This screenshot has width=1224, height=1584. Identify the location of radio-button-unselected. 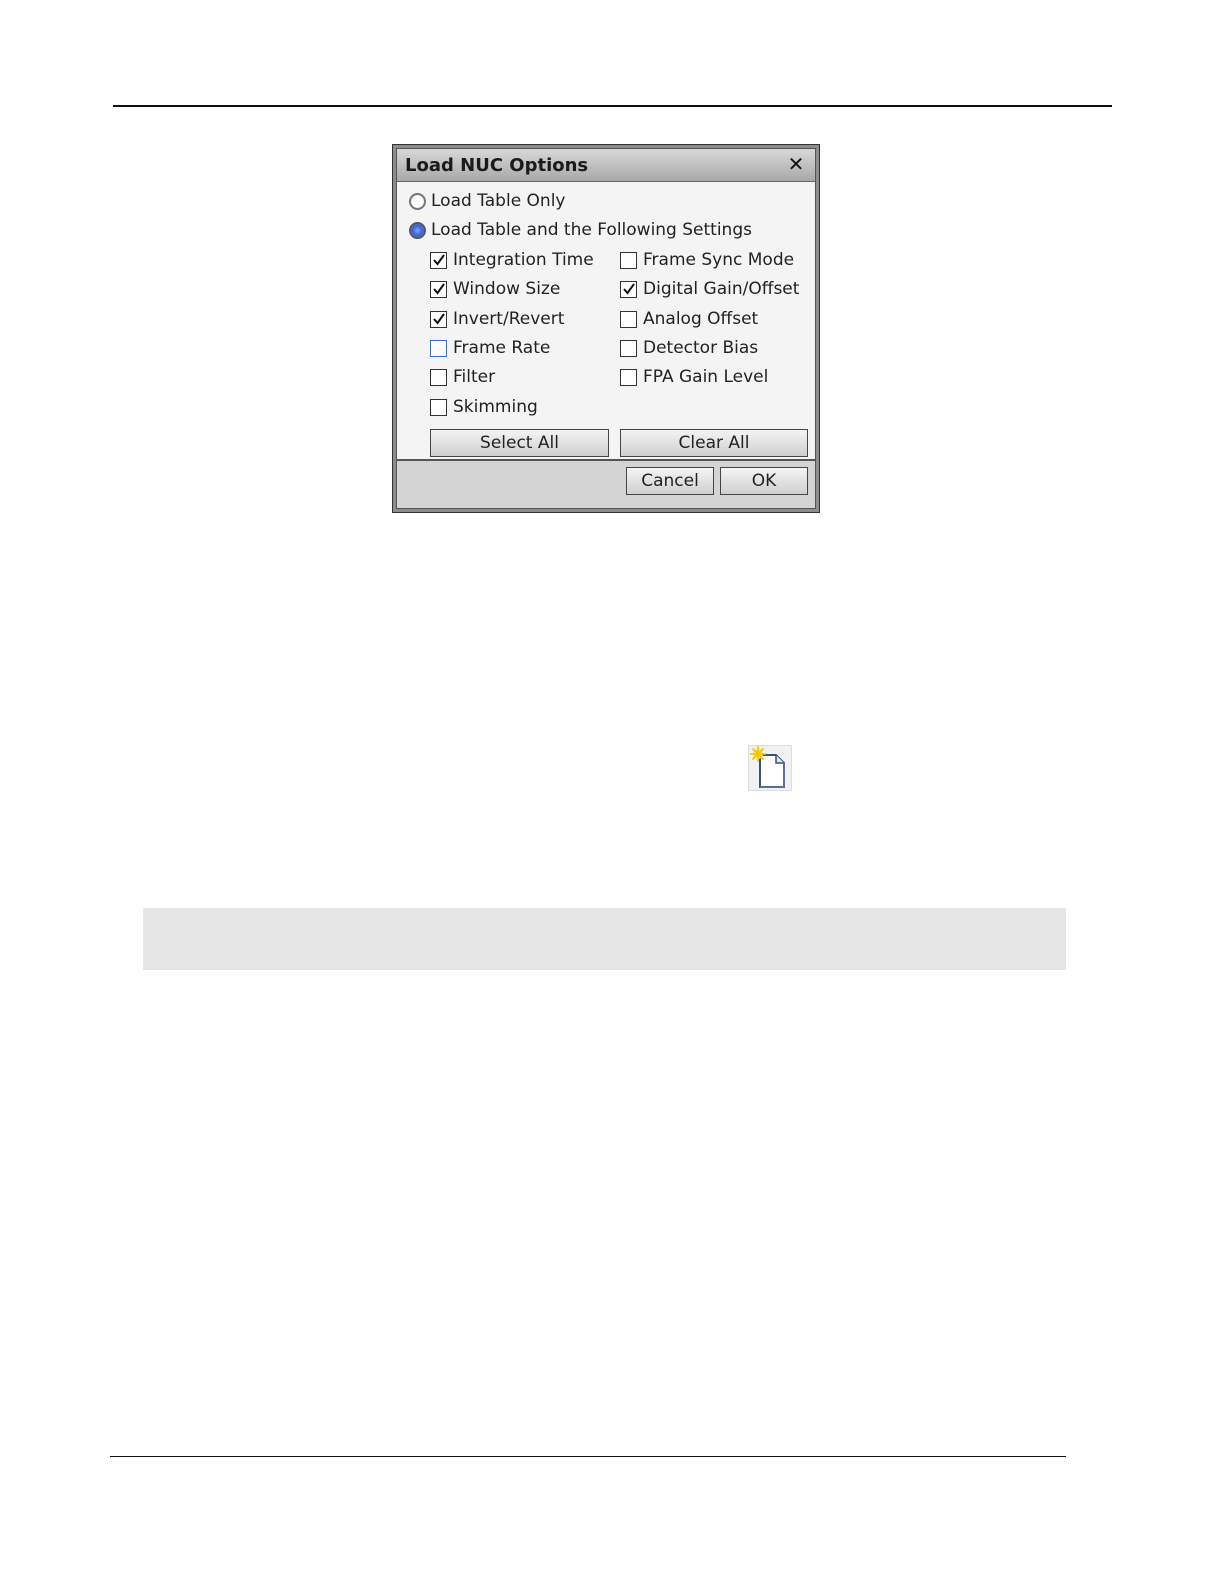
(417, 201).